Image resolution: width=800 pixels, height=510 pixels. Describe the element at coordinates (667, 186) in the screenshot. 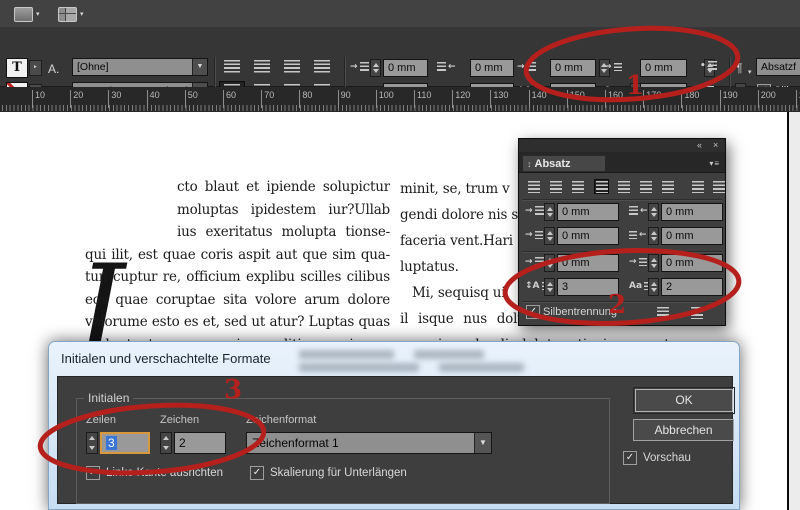

I see `justify-all-icon` at that location.